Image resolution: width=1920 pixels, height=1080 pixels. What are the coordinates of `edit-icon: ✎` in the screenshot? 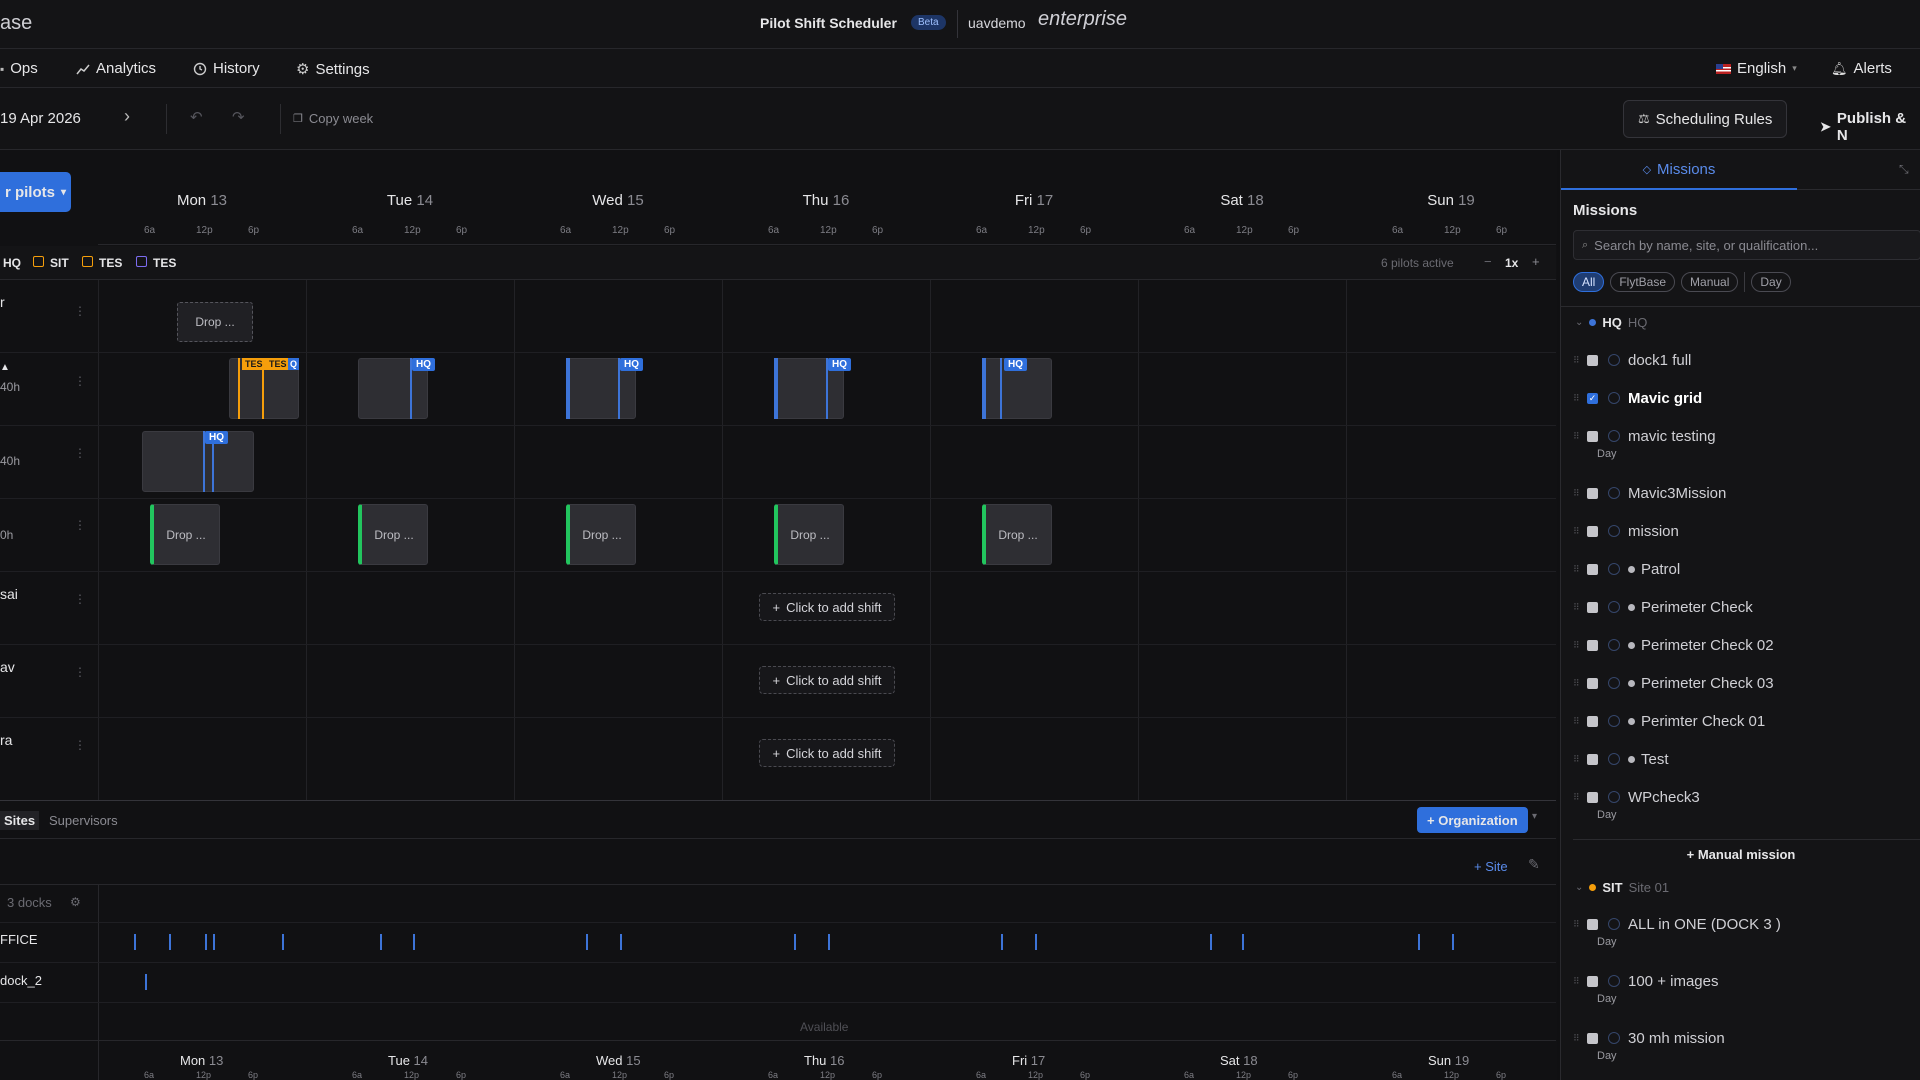 It's located at (1534, 864).